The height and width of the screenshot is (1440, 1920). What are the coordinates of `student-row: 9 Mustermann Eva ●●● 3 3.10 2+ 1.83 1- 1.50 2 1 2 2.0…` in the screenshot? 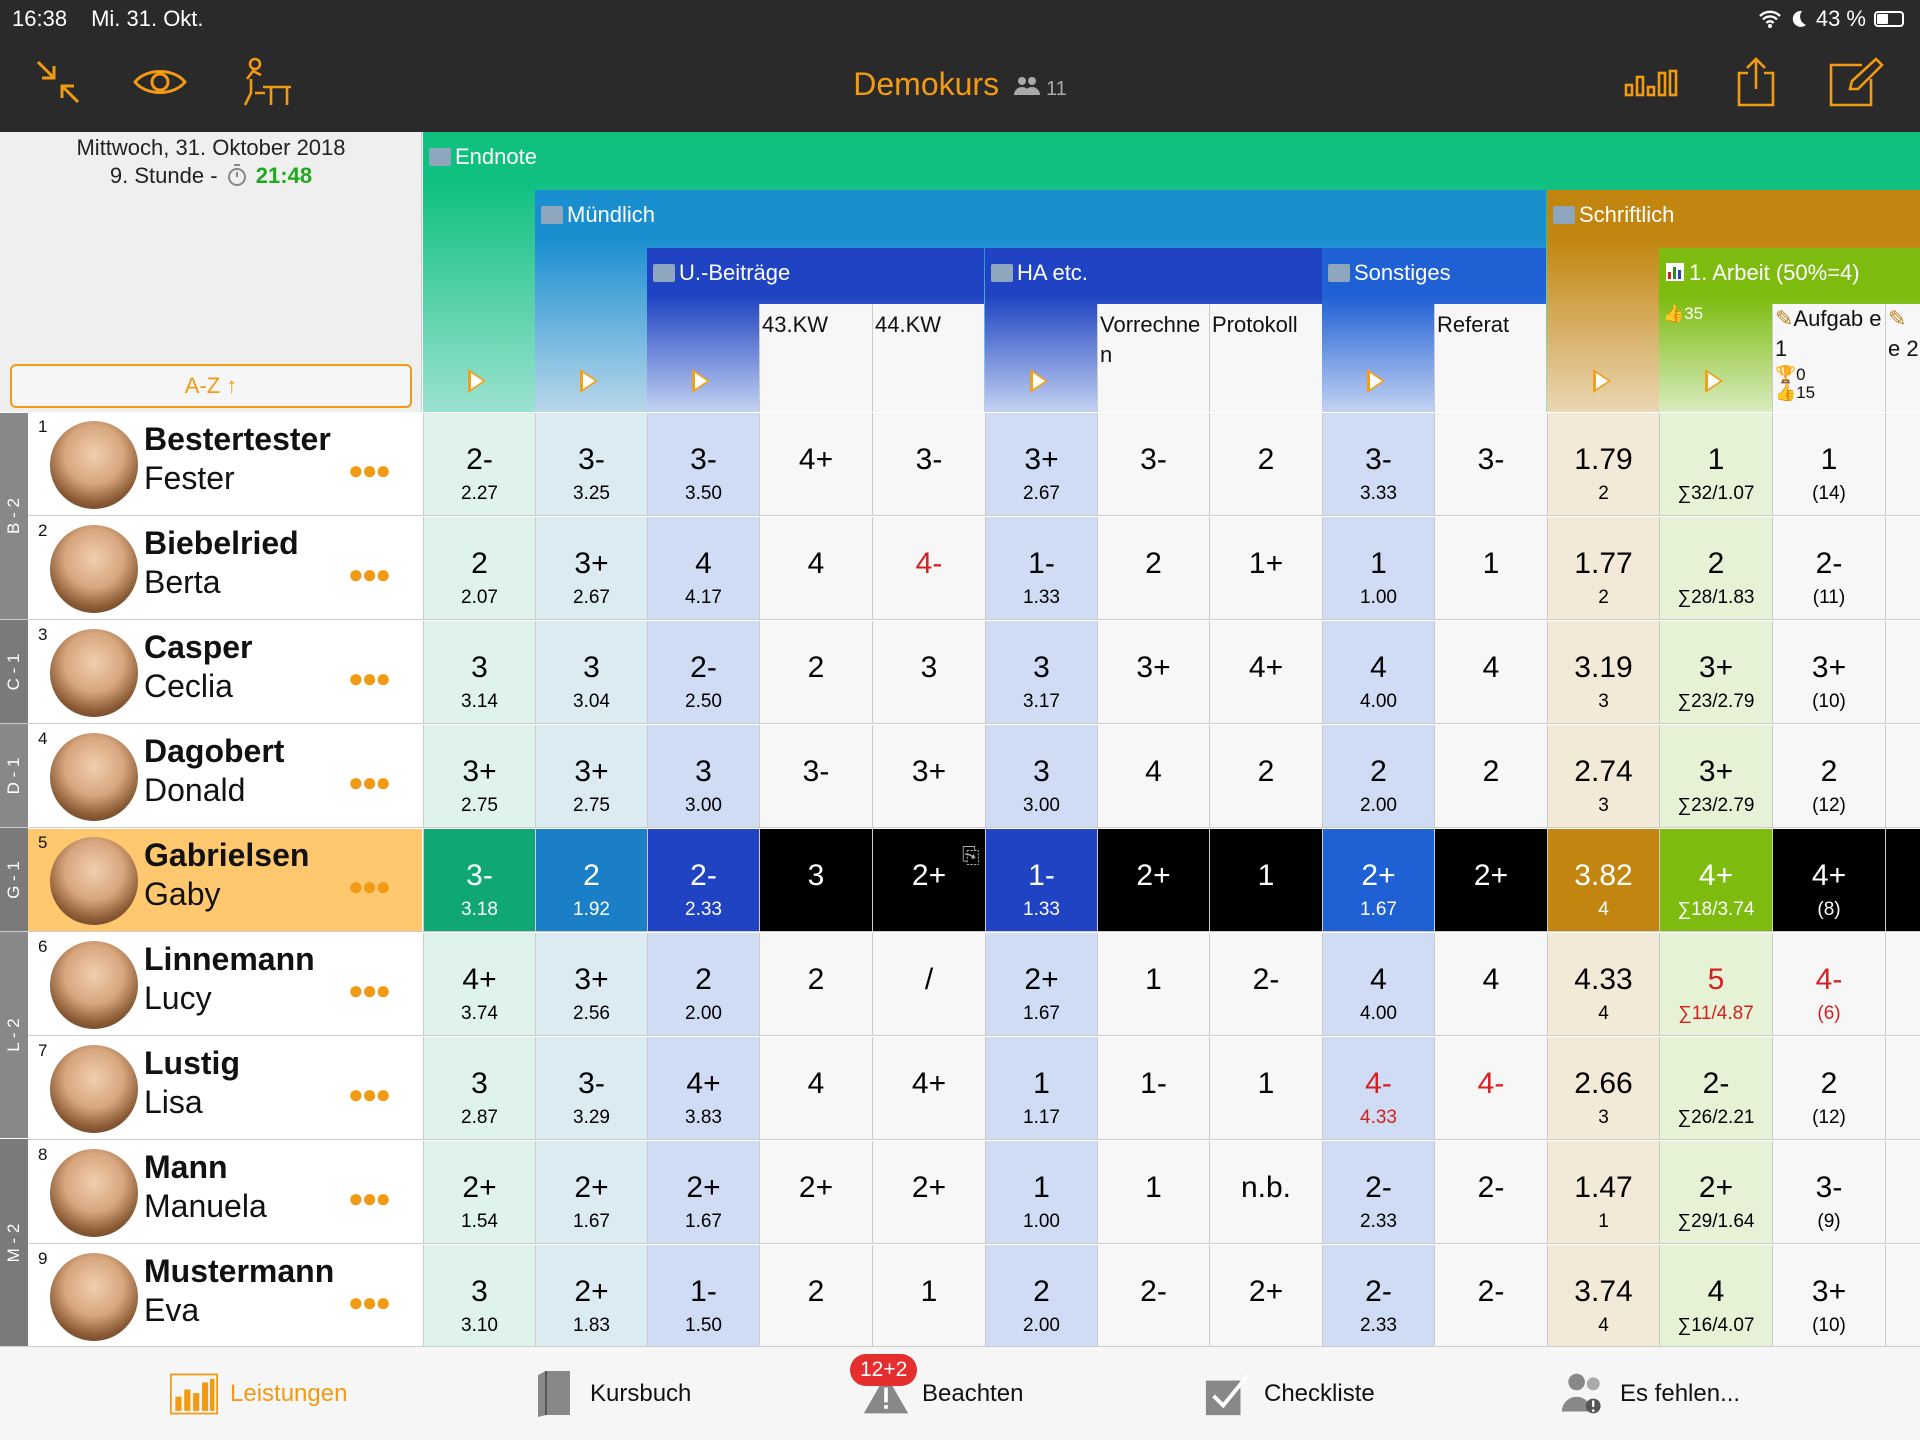 It's located at (960, 1296).